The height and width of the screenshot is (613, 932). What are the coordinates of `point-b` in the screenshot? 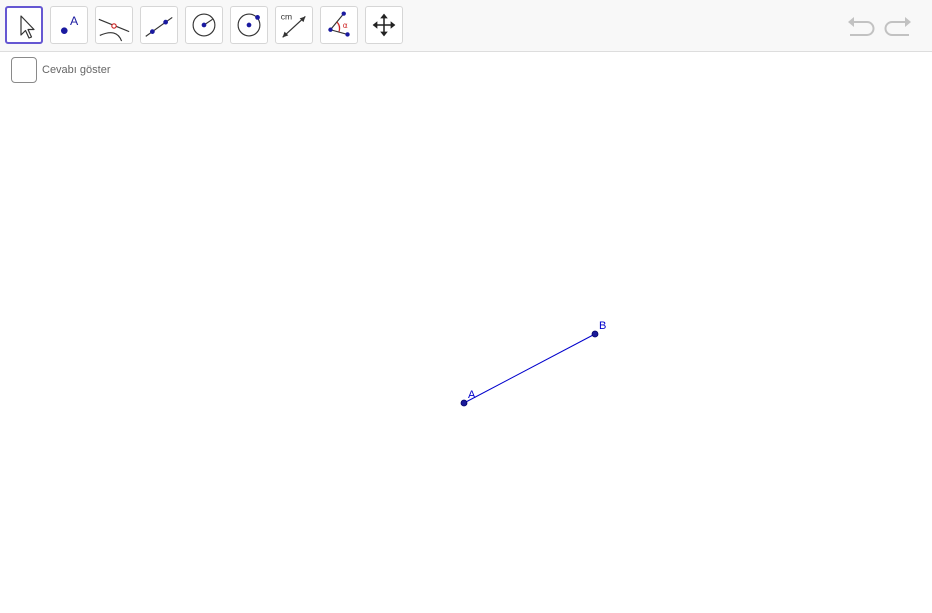 It's located at (595, 334).